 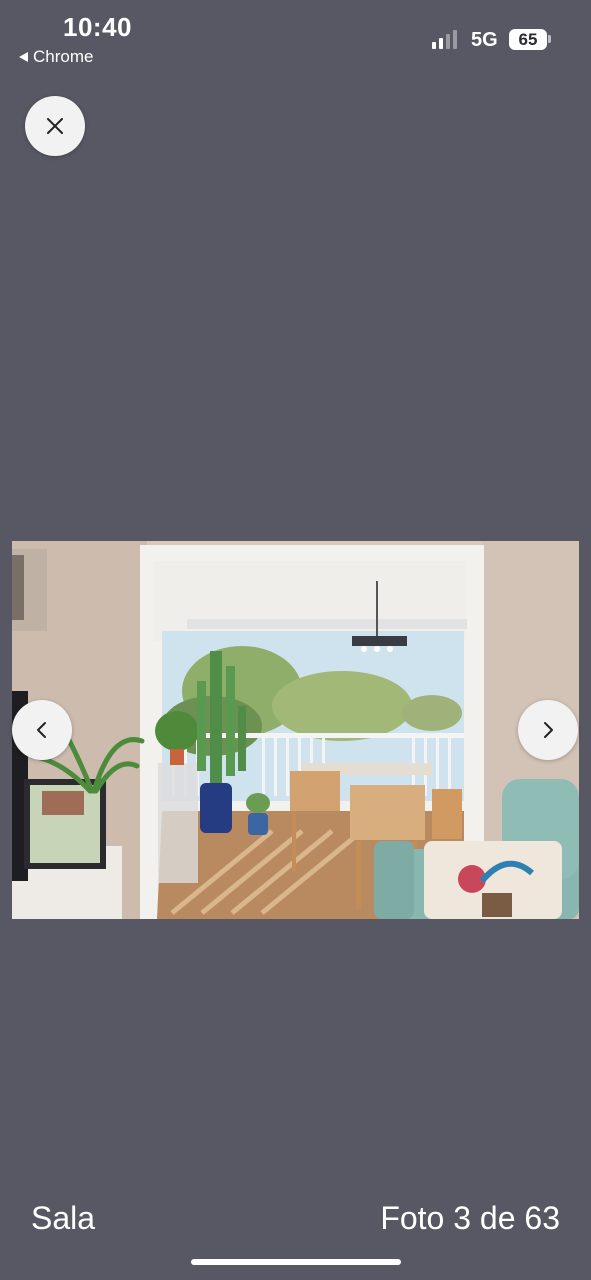 What do you see at coordinates (63, 56) in the screenshot?
I see `back-app-label: Chrome` at bounding box center [63, 56].